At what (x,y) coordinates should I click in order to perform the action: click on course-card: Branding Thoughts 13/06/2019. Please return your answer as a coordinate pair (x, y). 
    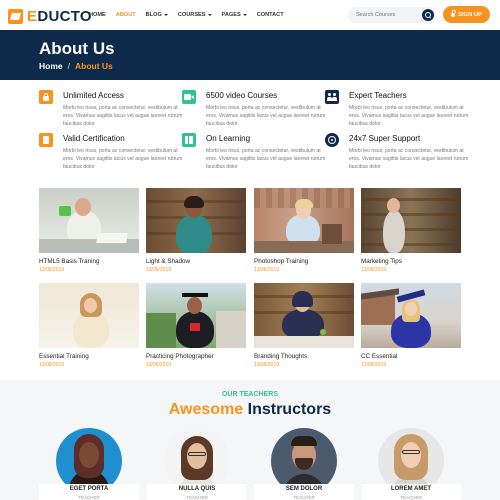
    Looking at the image, I should click on (304, 325).